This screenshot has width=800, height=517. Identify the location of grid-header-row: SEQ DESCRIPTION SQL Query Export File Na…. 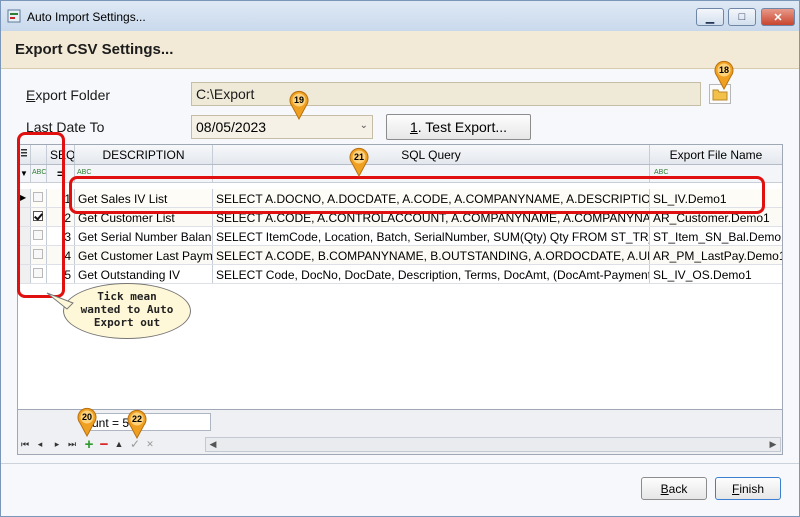
(400, 155).